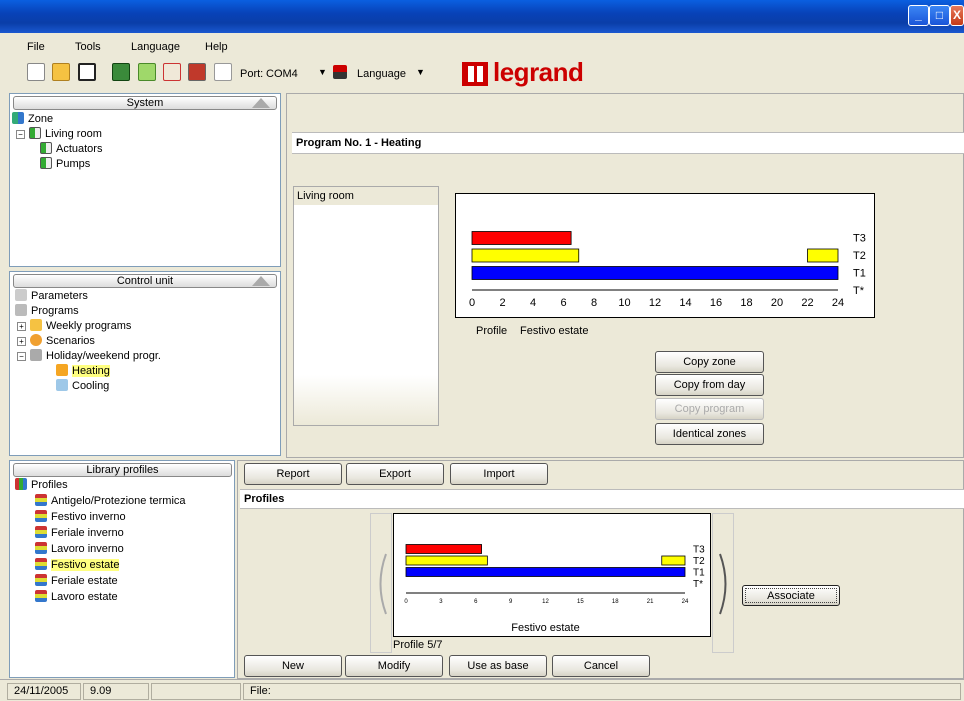 This screenshot has width=964, height=701. Describe the element at coordinates (322, 75) in the screenshot. I see `port-dropdown-icon: ▼` at that location.